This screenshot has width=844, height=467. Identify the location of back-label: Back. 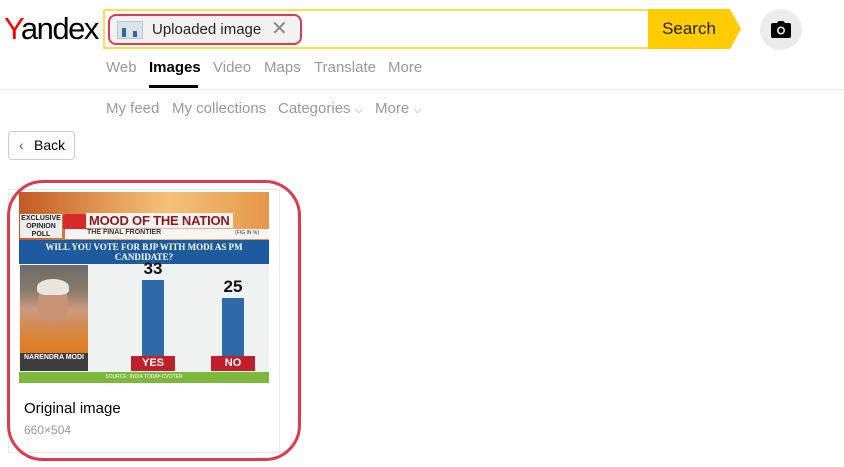
(50, 145).